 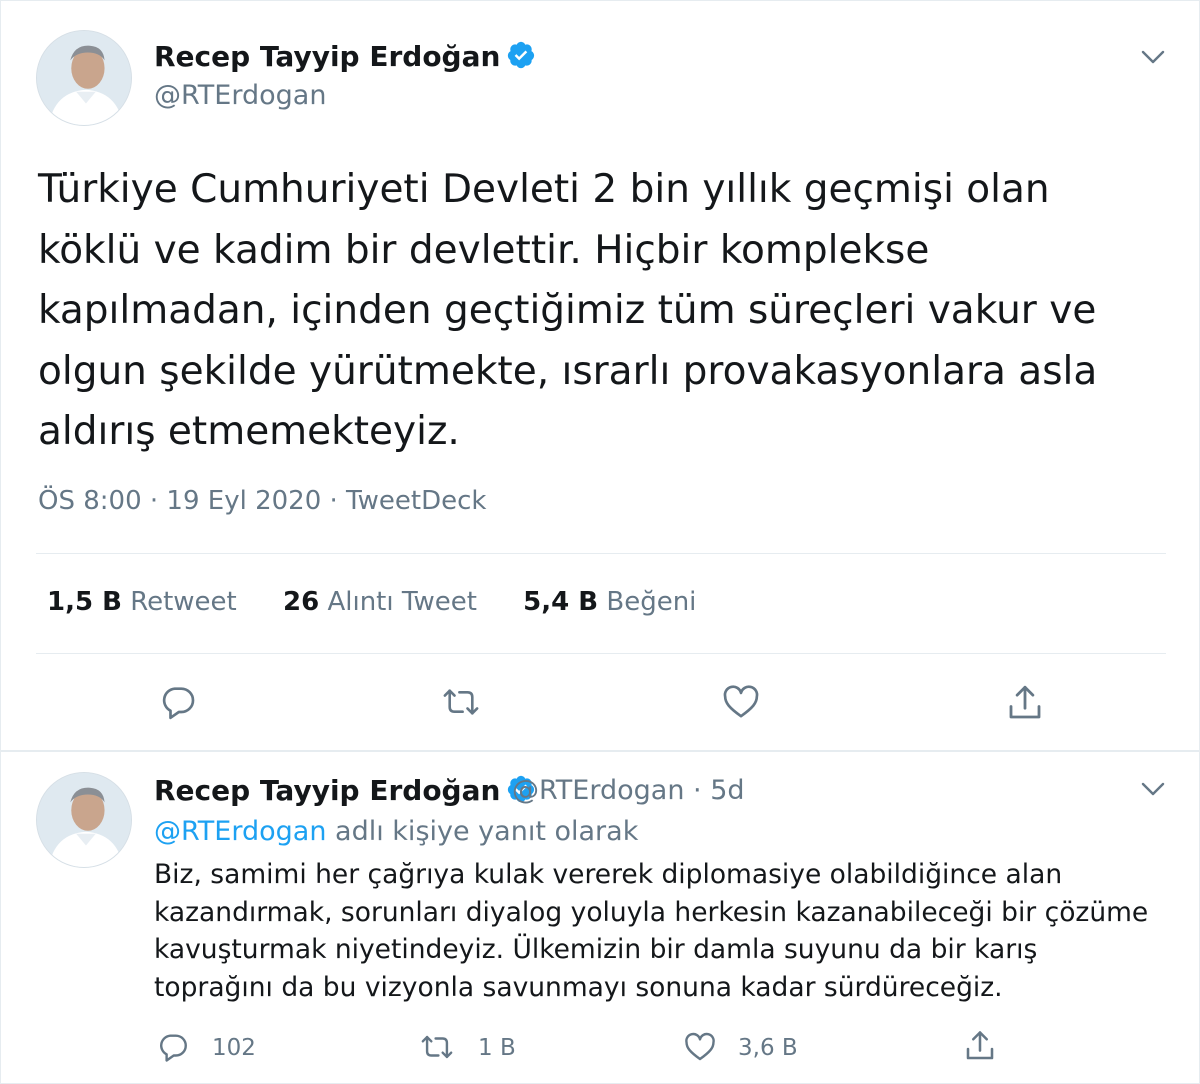 I want to click on tweet-time: ÖS 8:00, so click(x=90, y=501).